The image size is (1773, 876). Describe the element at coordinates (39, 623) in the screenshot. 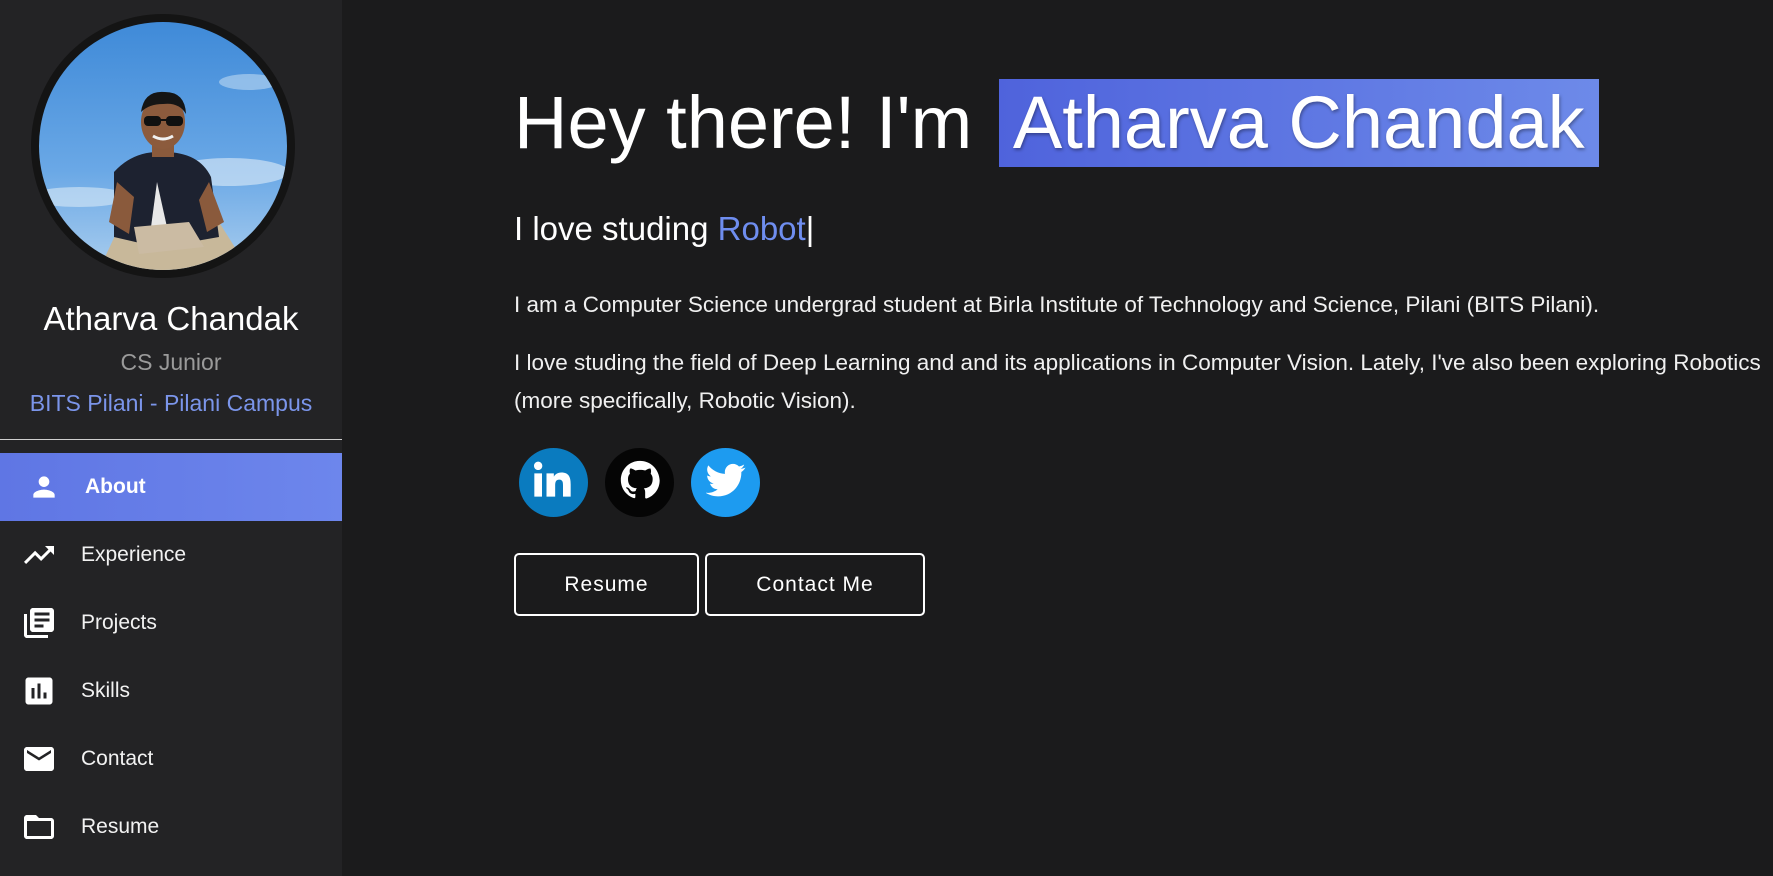

I see `library-books-icon` at that location.